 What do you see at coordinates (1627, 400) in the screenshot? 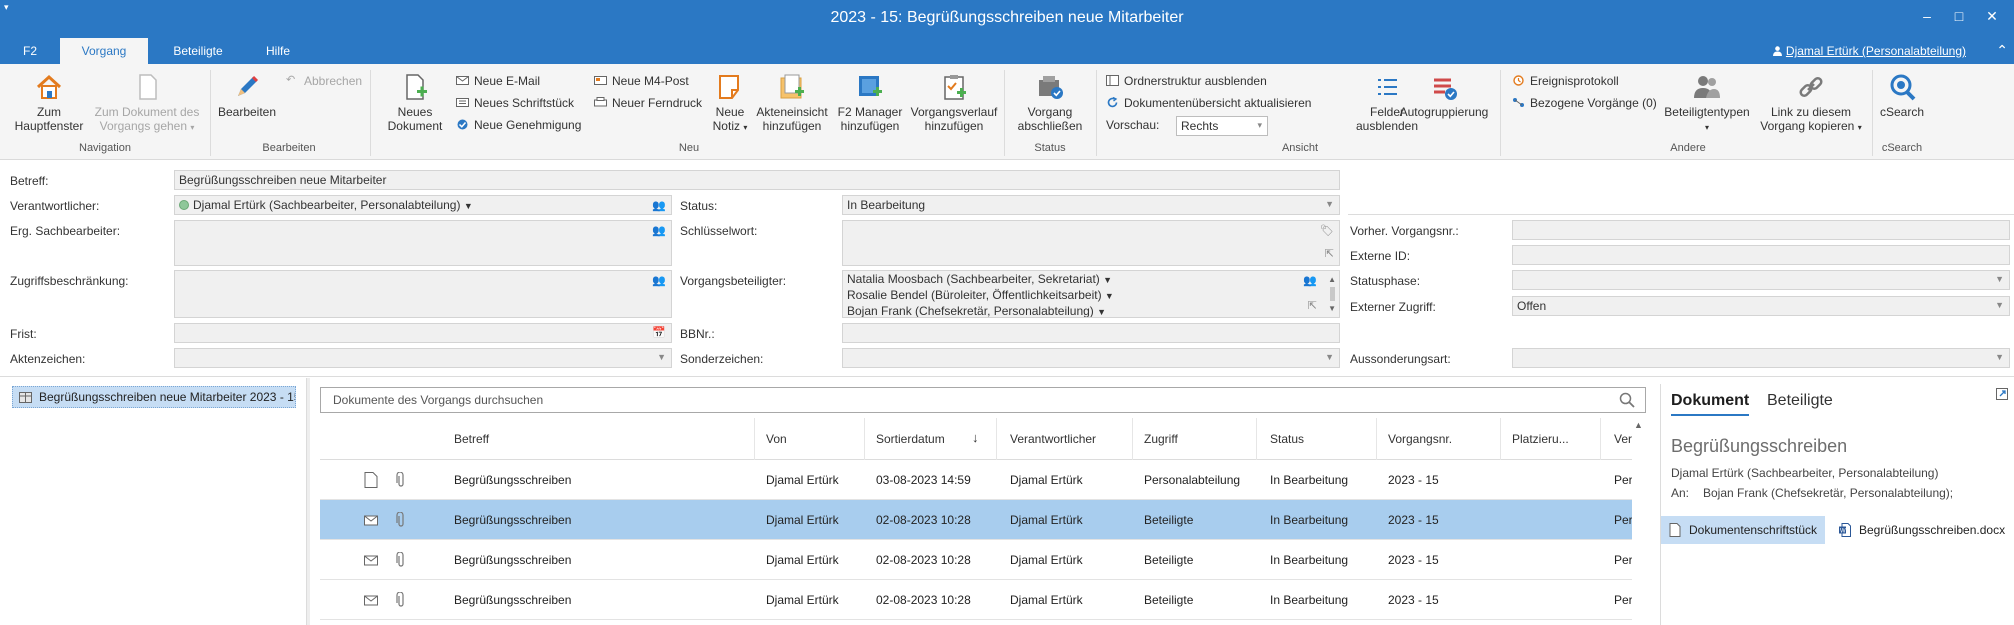
I see `search-icon` at bounding box center [1627, 400].